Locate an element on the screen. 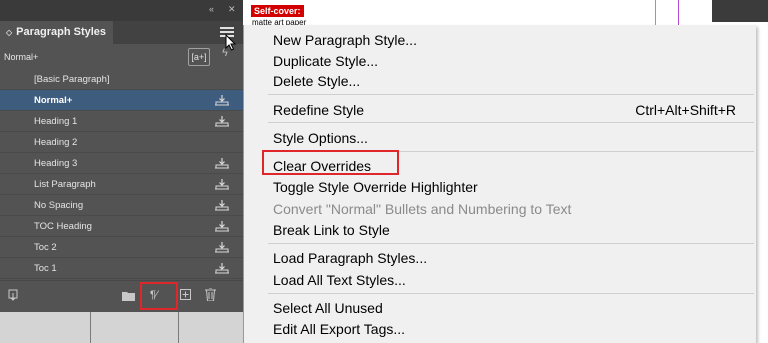 The height and width of the screenshot is (343, 768). create-style-group-button: [a+] is located at coordinates (199, 57).